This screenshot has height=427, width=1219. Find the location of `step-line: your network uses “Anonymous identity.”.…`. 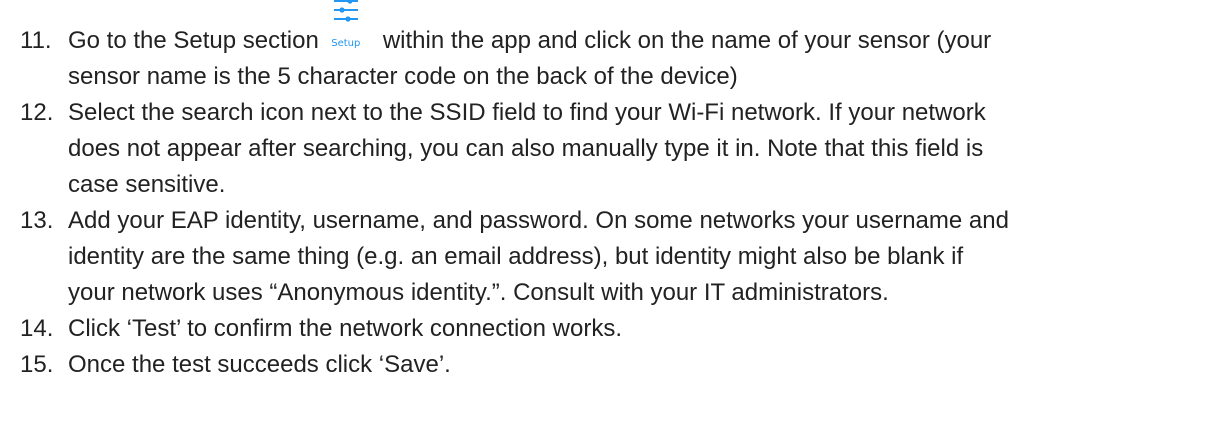

step-line: your network uses “Anonymous identity.”.… is located at coordinates (478, 292).